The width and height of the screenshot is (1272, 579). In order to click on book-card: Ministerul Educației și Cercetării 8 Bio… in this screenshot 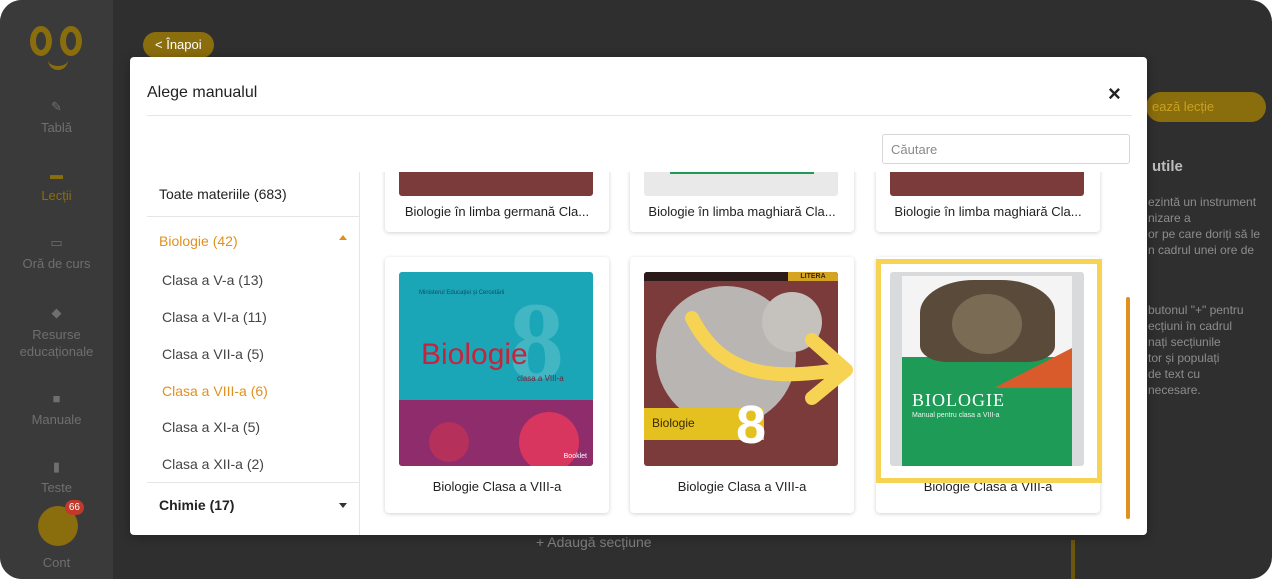, I will do `click(497, 385)`.